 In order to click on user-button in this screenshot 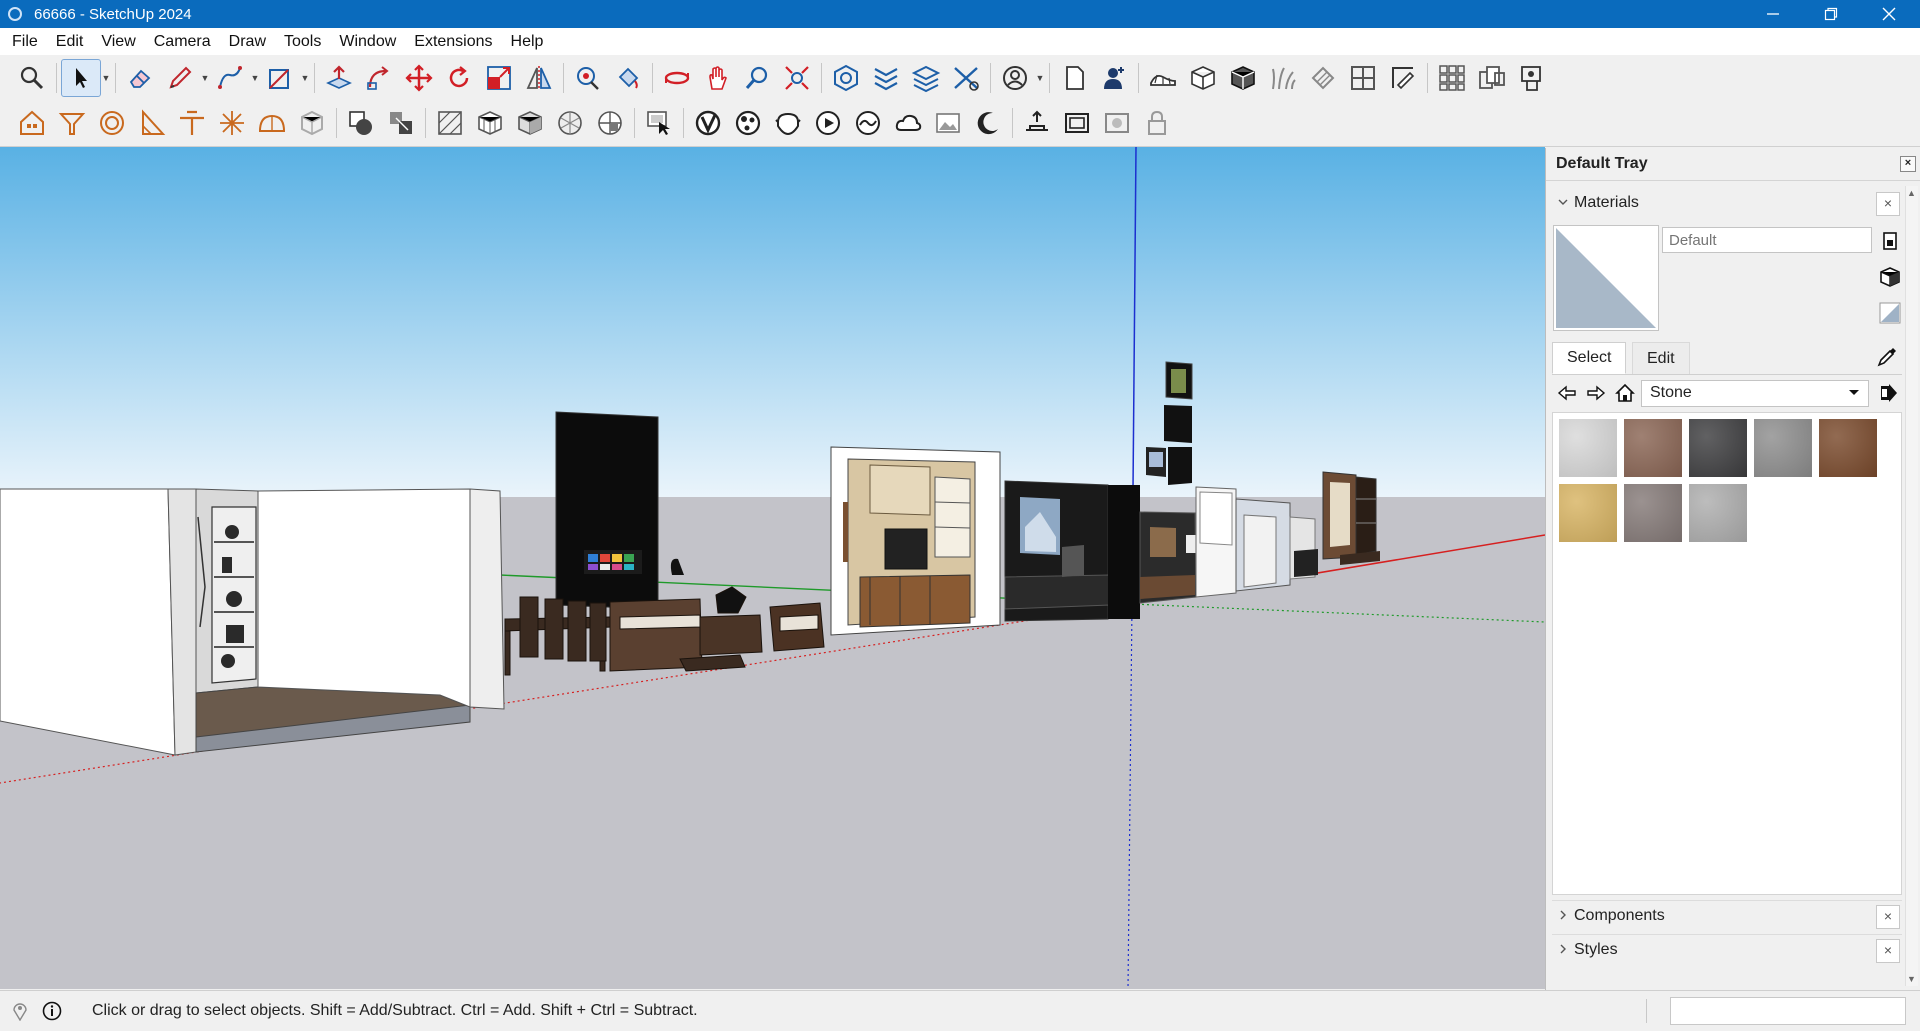, I will do `click(1114, 78)`.